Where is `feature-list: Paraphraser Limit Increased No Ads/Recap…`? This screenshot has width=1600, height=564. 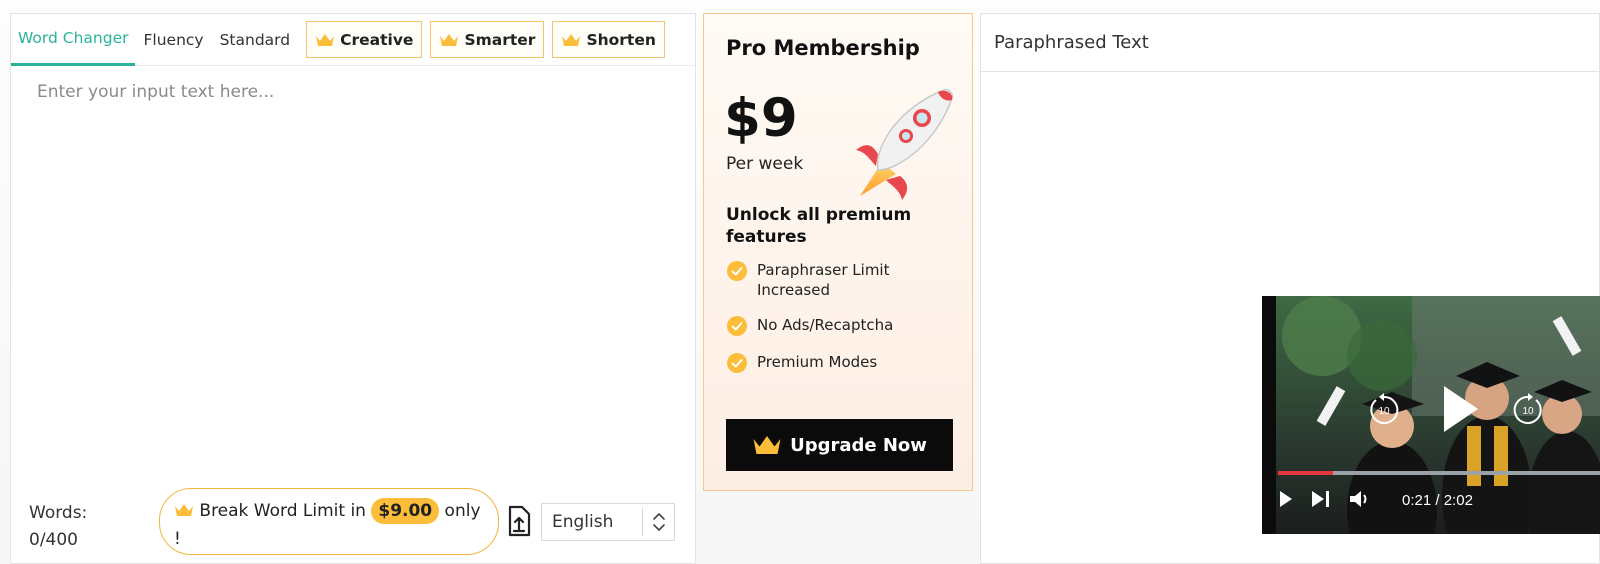 feature-list: Paraphraser Limit Increased No Ads/Recap… is located at coordinates (841, 324).